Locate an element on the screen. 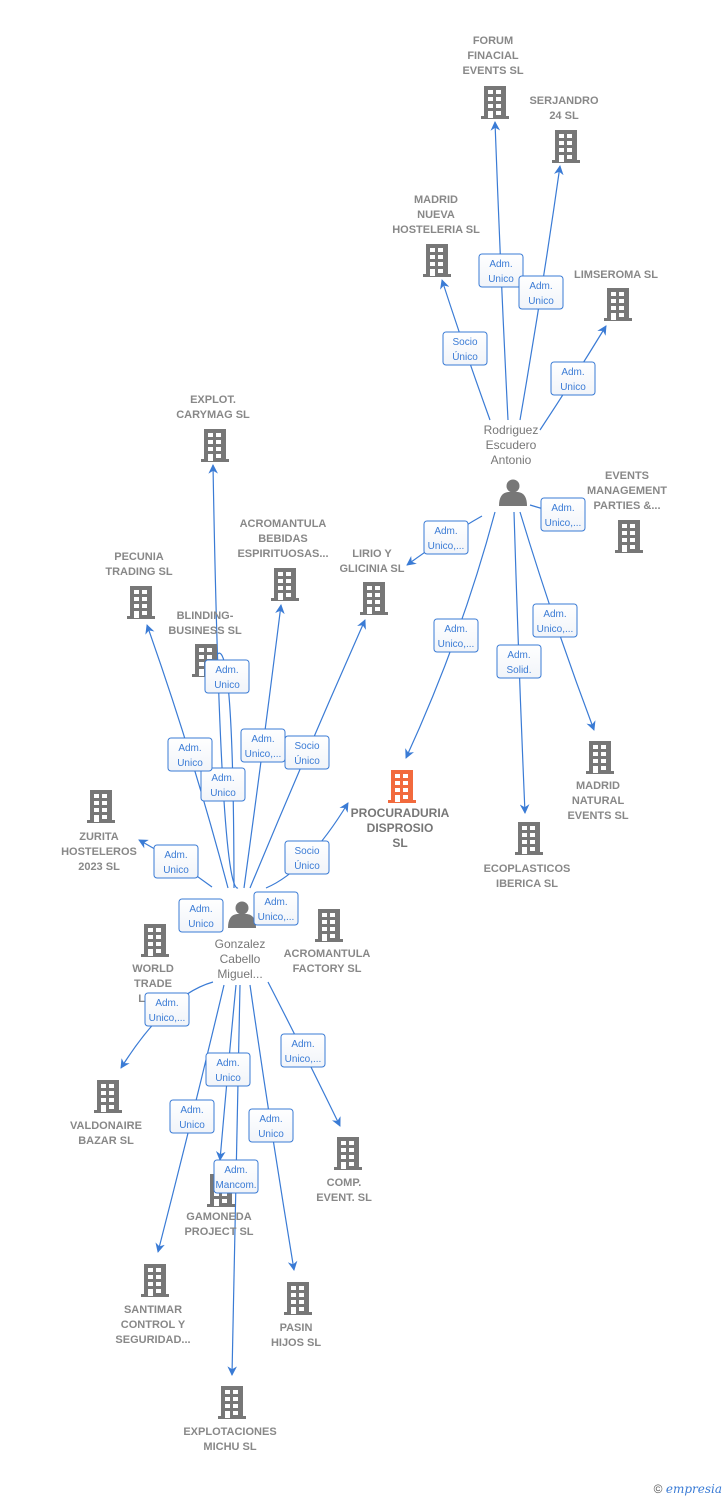 This screenshot has height=1500, width=728. node-label: DISPROSIO is located at coordinates (400, 828).